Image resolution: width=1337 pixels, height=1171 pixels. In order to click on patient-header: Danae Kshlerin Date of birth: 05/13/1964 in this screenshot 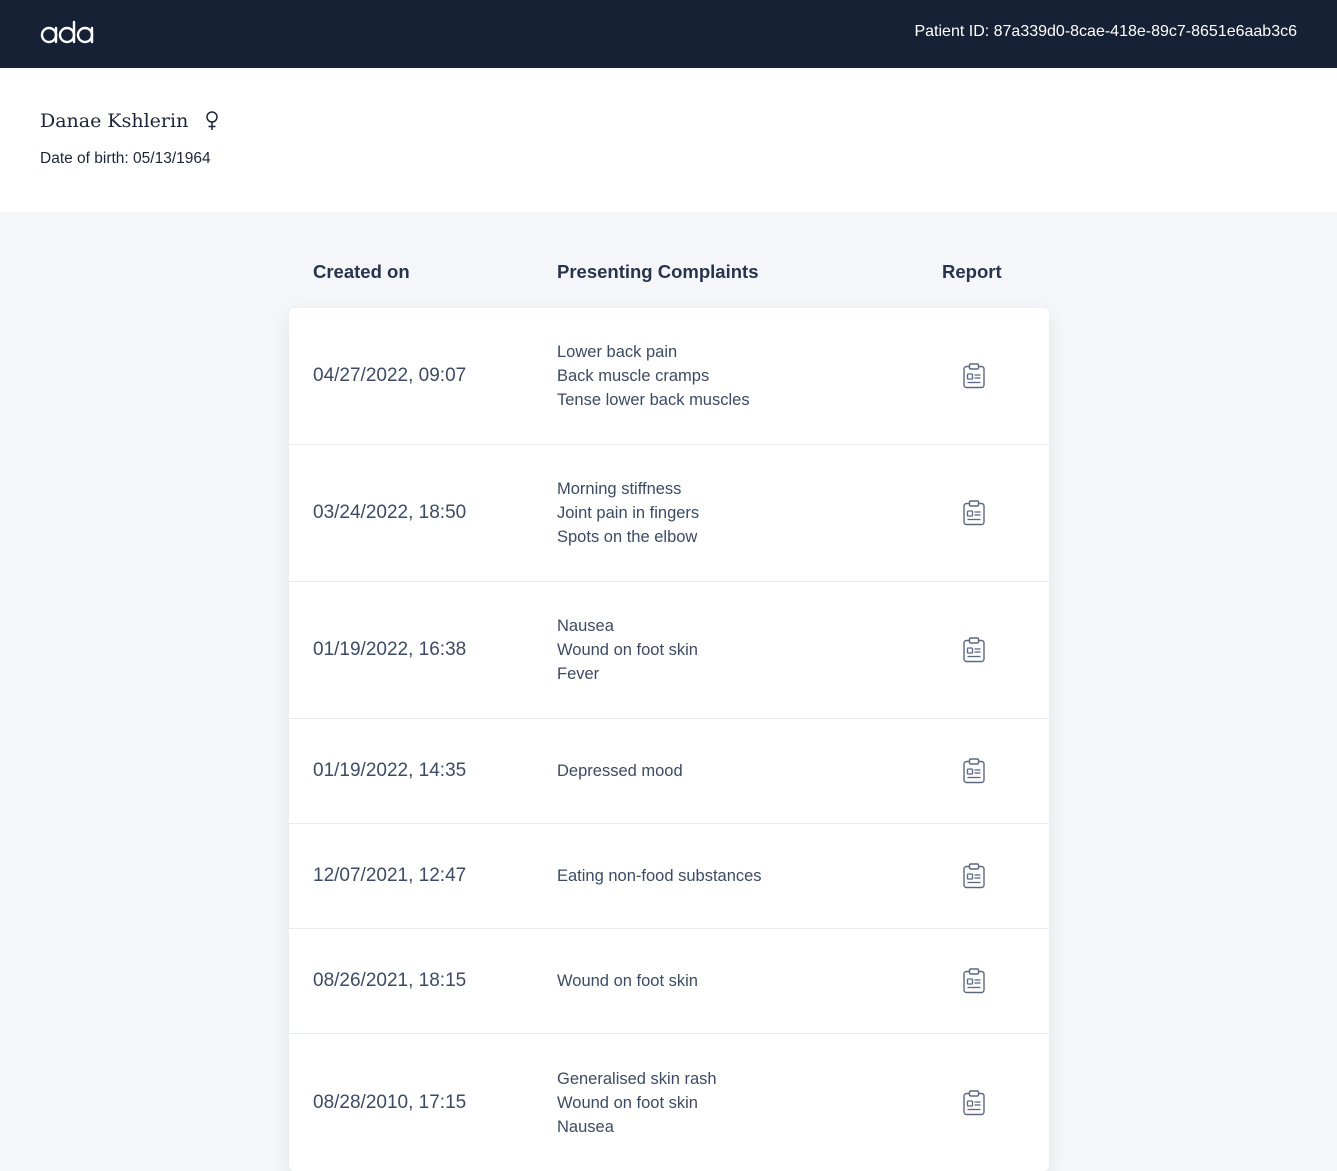, I will do `click(668, 140)`.